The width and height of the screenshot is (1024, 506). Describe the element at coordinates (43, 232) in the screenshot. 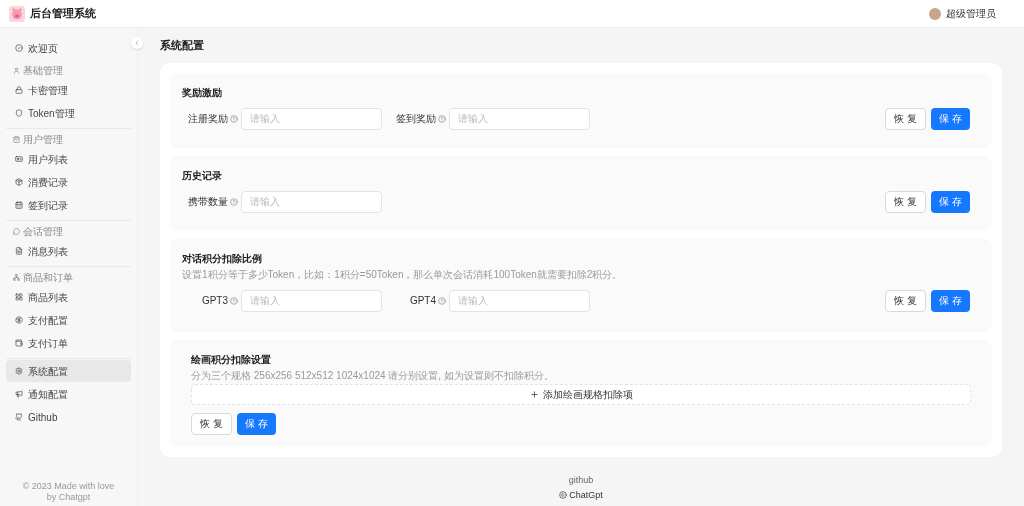

I see `menu-group-title: 会话管理` at that location.